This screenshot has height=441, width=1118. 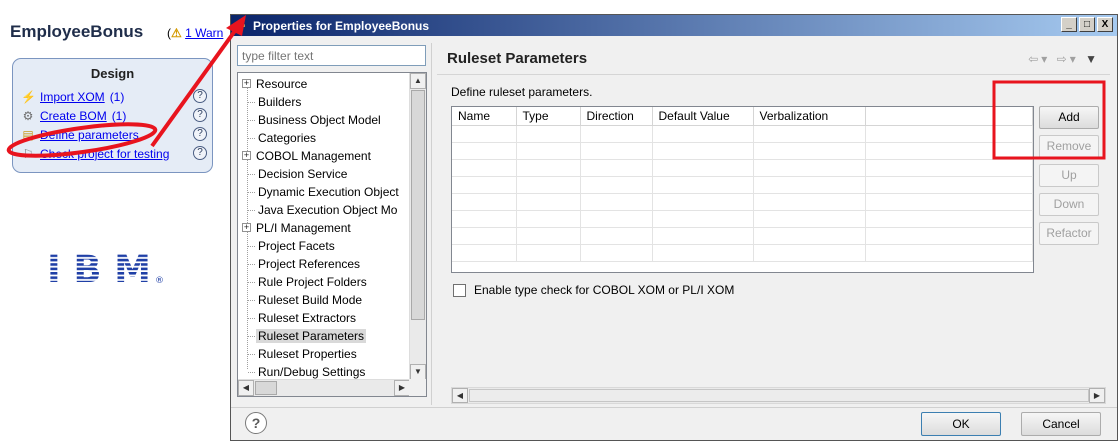 What do you see at coordinates (418, 372) in the screenshot?
I see `scroll-down-icon: ▼` at bounding box center [418, 372].